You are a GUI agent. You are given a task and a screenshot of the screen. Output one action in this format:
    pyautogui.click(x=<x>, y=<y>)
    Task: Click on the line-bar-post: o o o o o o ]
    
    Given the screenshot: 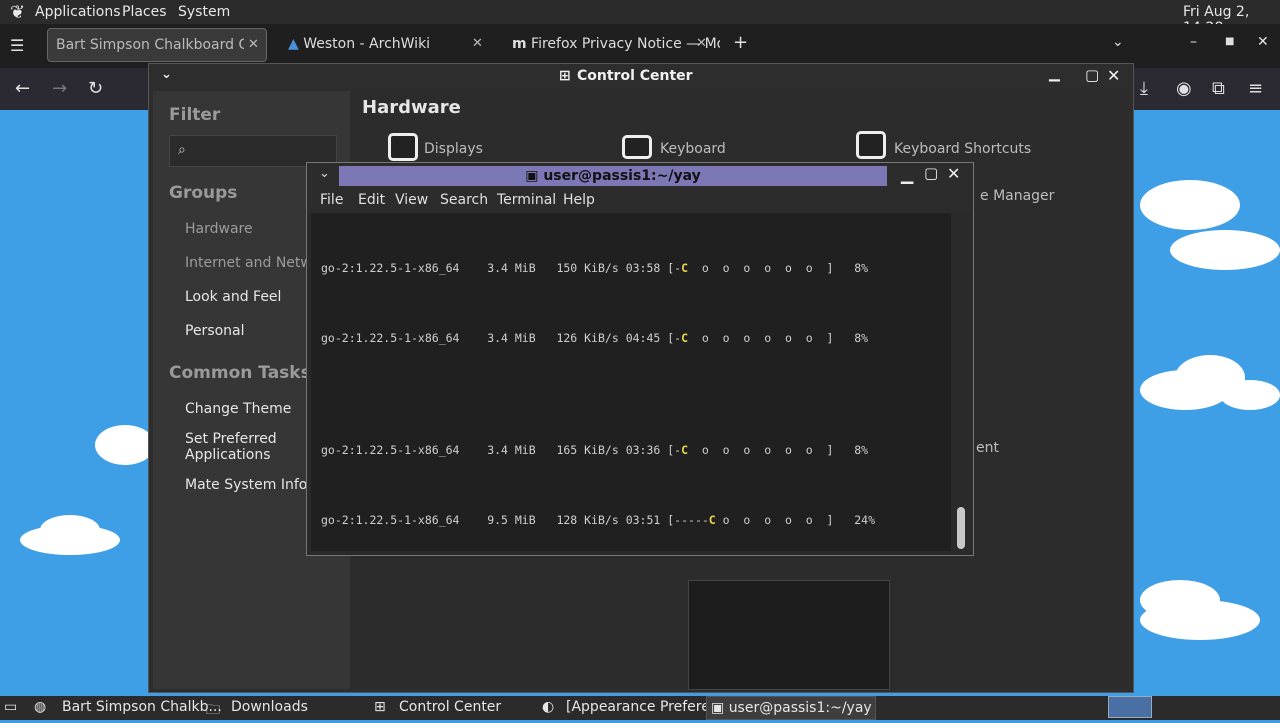 What is the action you would take?
    pyautogui.click(x=771, y=450)
    